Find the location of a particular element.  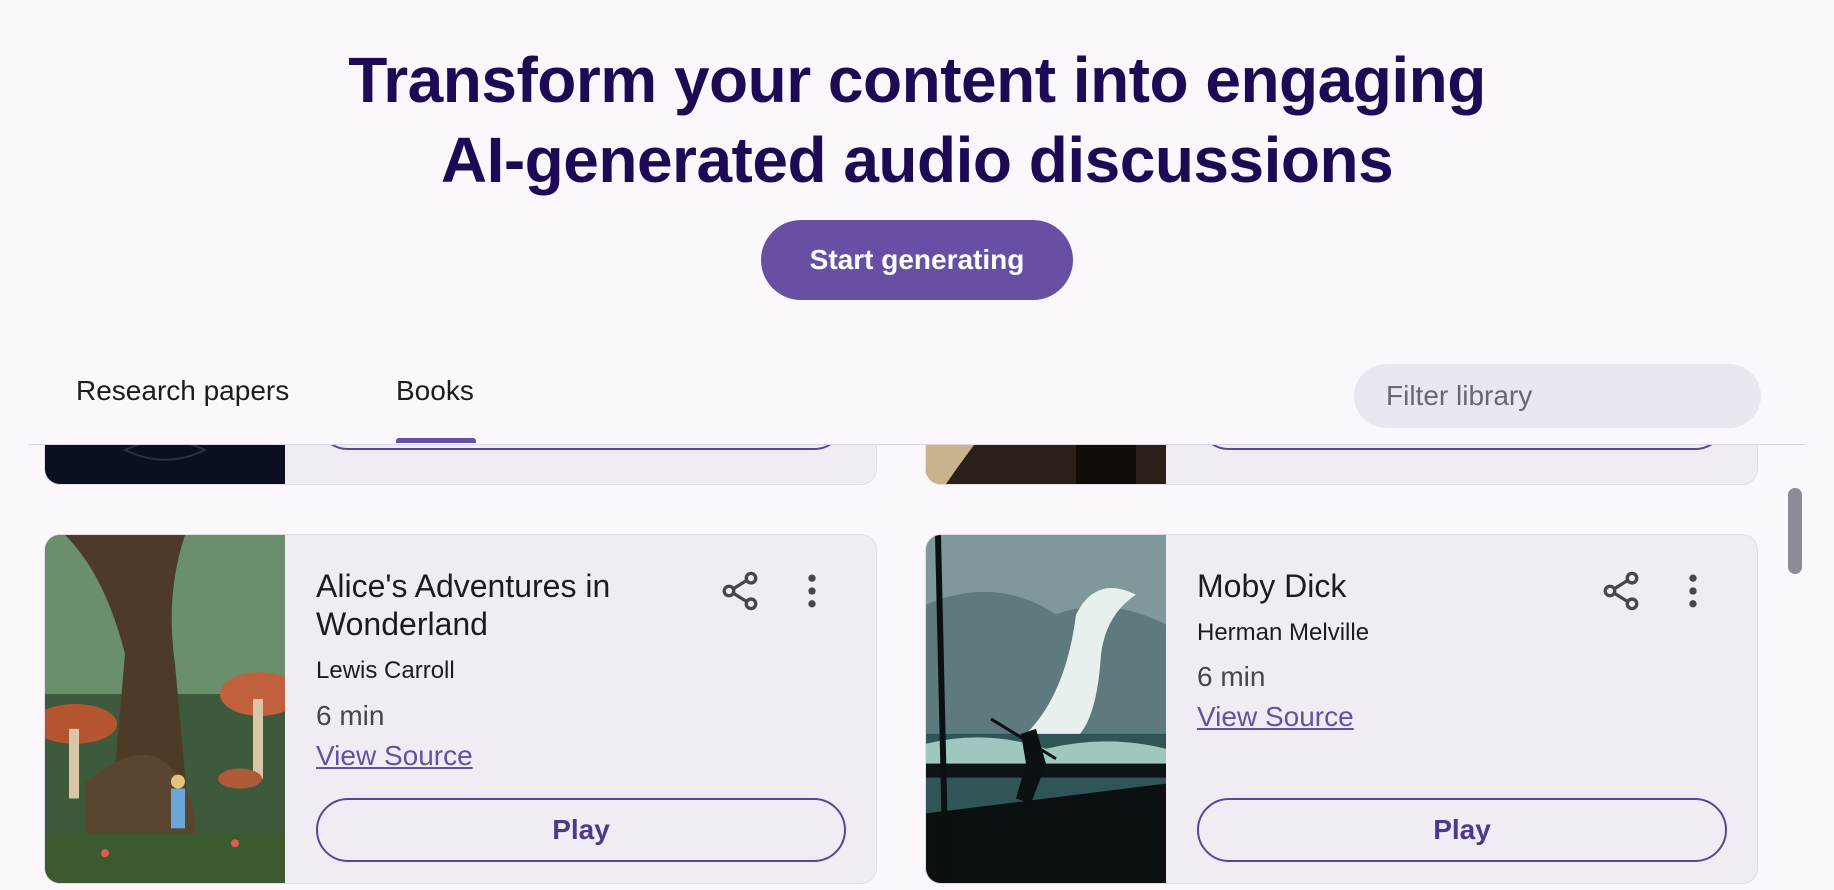

card-author: Lewis Carroll is located at coordinates (385, 670).